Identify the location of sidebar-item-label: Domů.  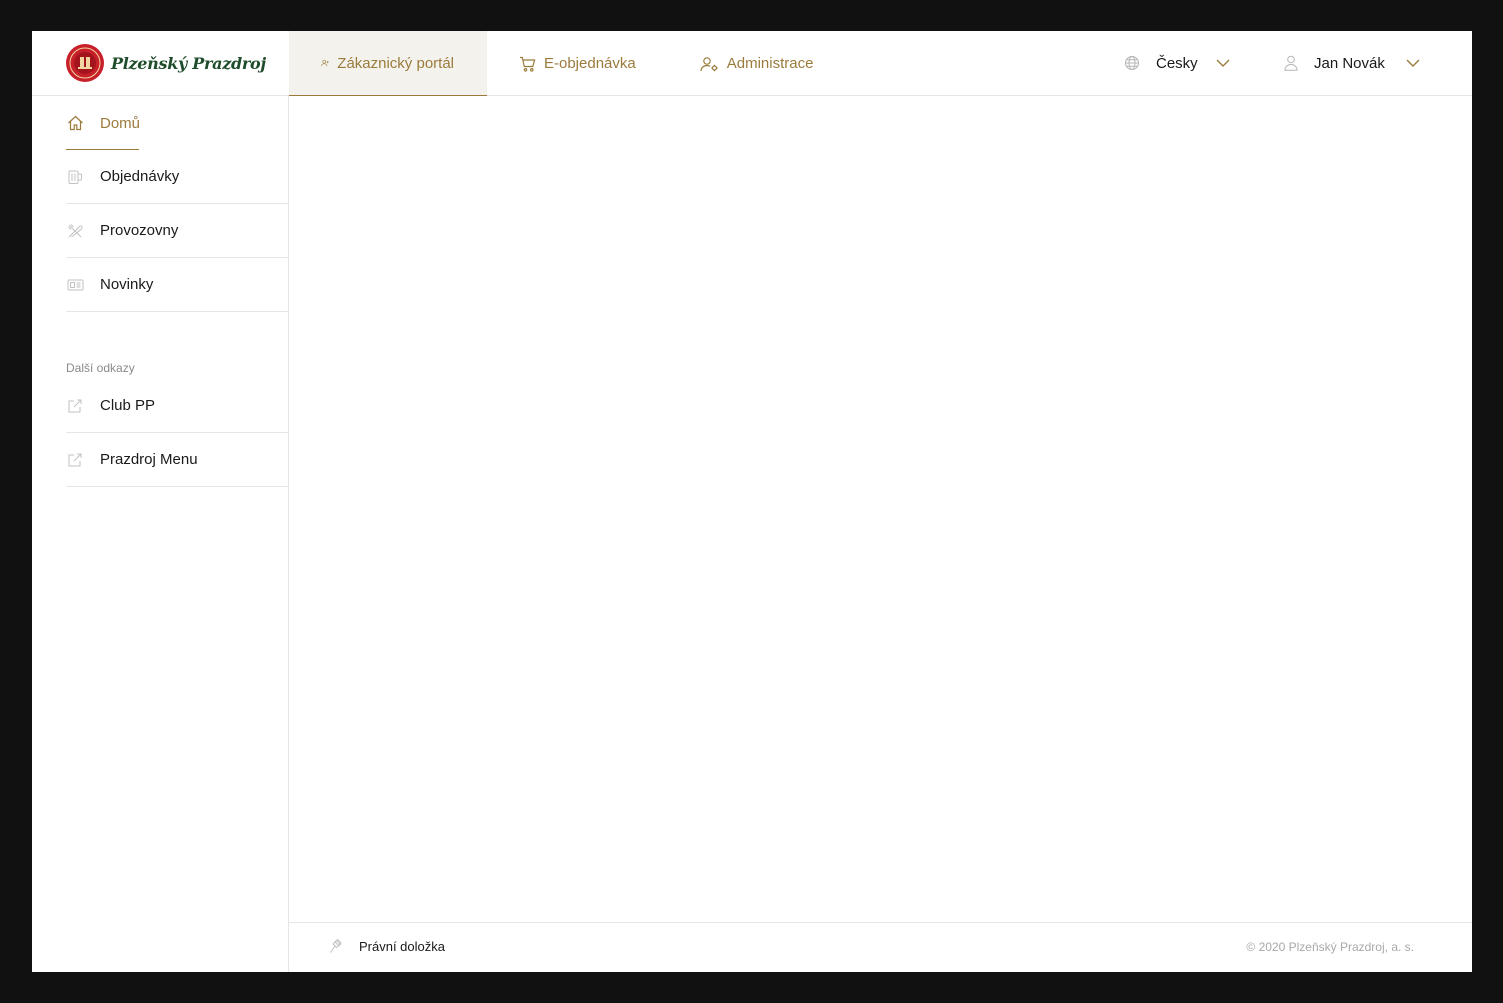
(120, 123).